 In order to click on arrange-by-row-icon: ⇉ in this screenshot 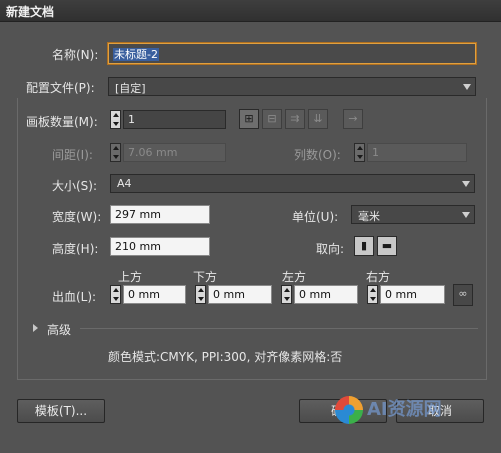, I will do `click(295, 119)`.